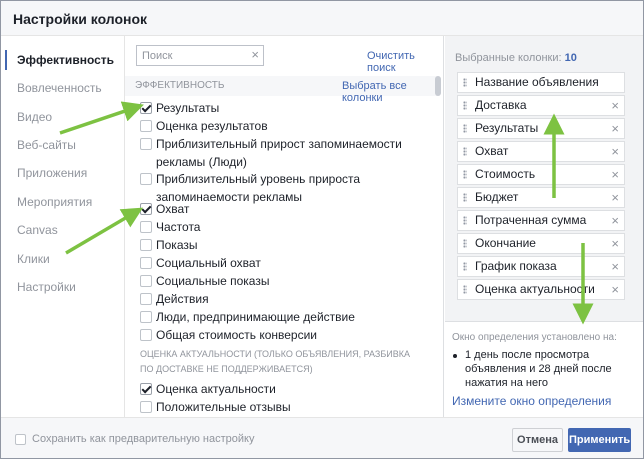 Image resolution: width=644 pixels, height=459 pixels. Describe the element at coordinates (64, 60) in the screenshot. I see `nav-item-performance: Эффективность` at that location.